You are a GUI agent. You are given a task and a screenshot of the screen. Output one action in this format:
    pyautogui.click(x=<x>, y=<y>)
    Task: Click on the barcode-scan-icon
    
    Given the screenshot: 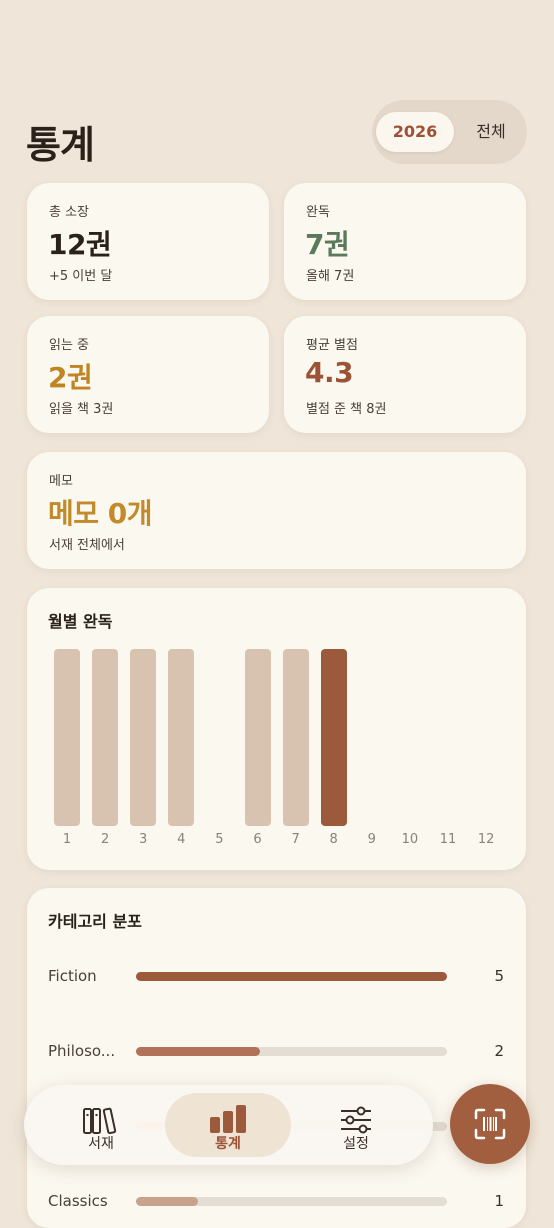 What is the action you would take?
    pyautogui.click(x=490, y=1124)
    